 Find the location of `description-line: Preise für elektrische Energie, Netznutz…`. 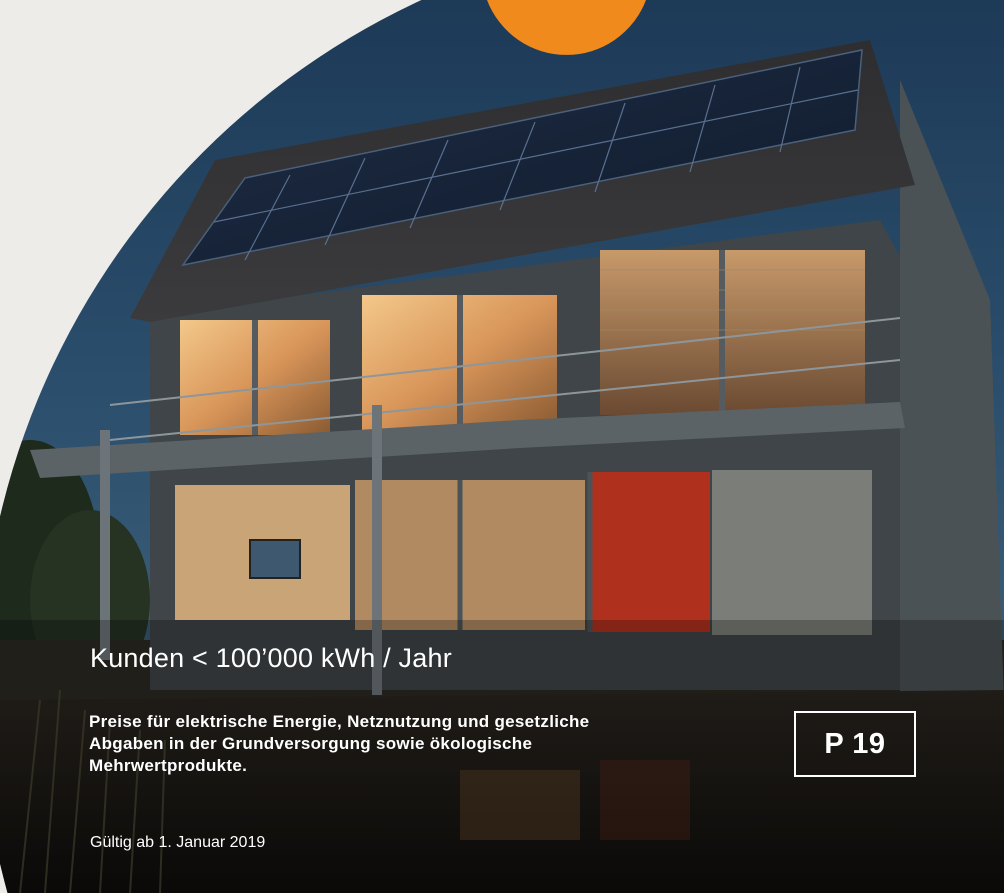

description-line: Preise für elektrische Energie, Netznutz… is located at coordinates (339, 721).